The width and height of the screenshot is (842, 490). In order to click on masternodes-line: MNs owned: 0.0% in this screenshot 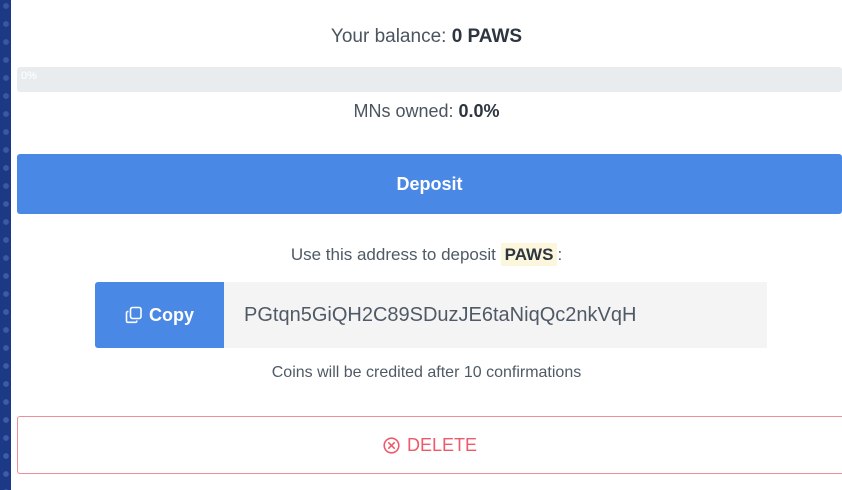, I will do `click(426, 111)`.